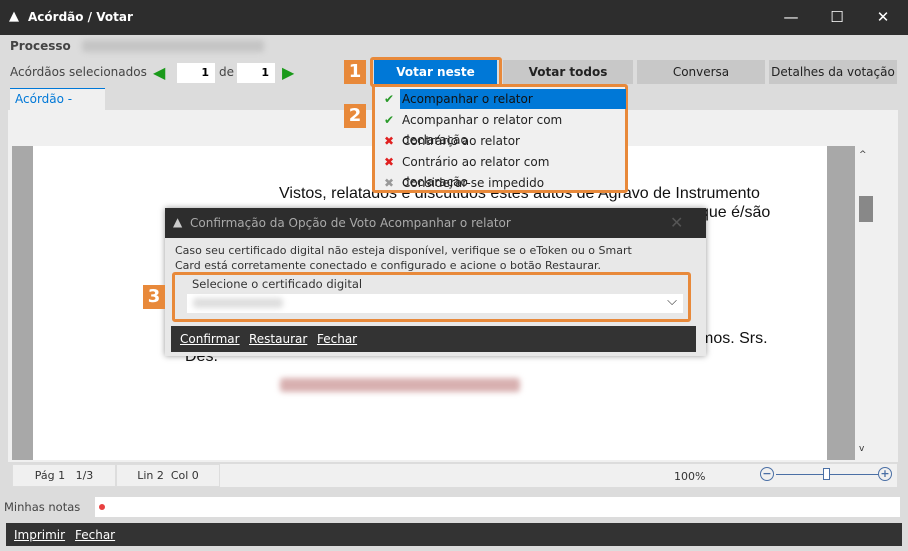  I want to click on previous-arrow-icon: ◀, so click(159, 72).